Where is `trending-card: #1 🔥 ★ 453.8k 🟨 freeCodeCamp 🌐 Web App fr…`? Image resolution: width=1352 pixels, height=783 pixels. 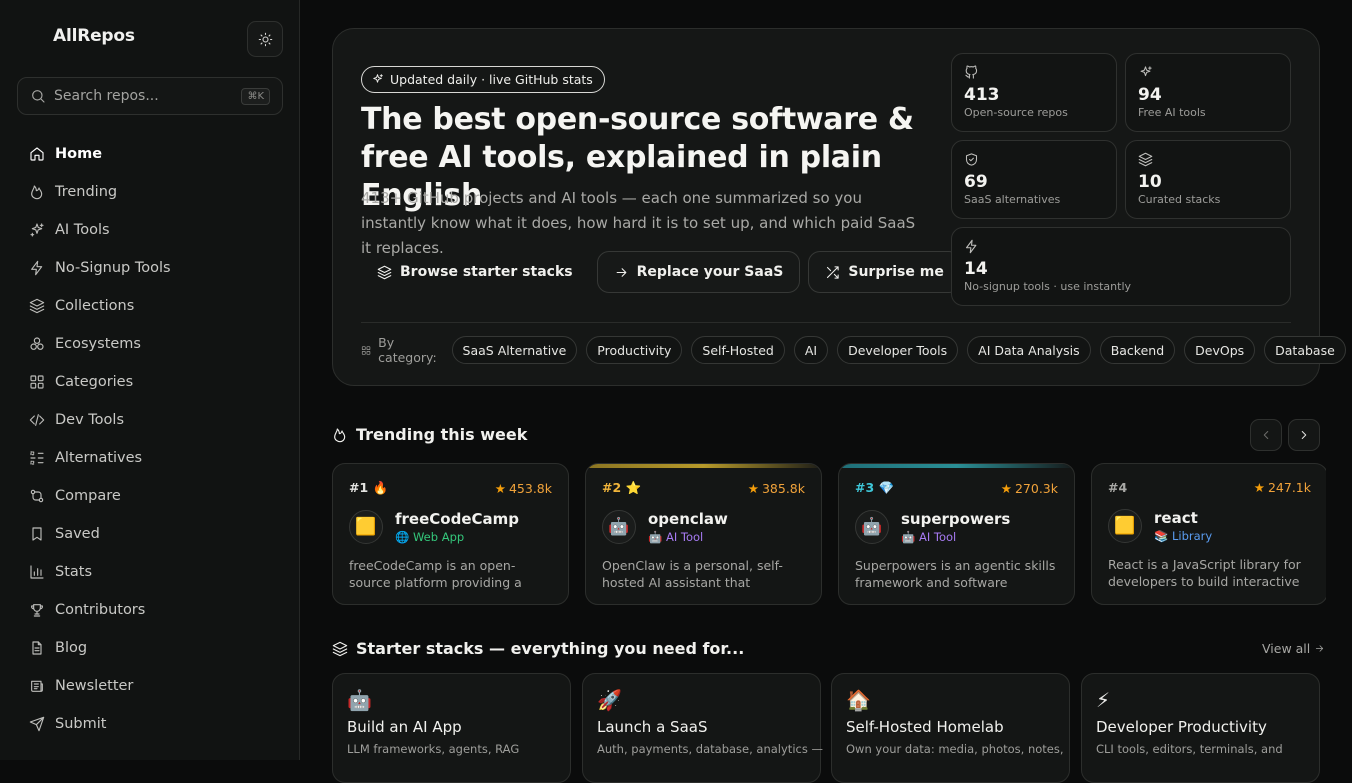
trending-card: #1 🔥 ★ 453.8k 🟨 freeCodeCamp 🌐 Web App fr… is located at coordinates (450, 534).